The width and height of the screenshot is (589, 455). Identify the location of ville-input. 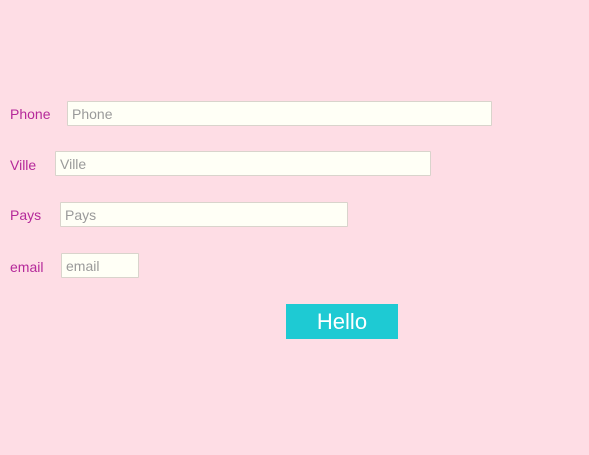
(243, 163).